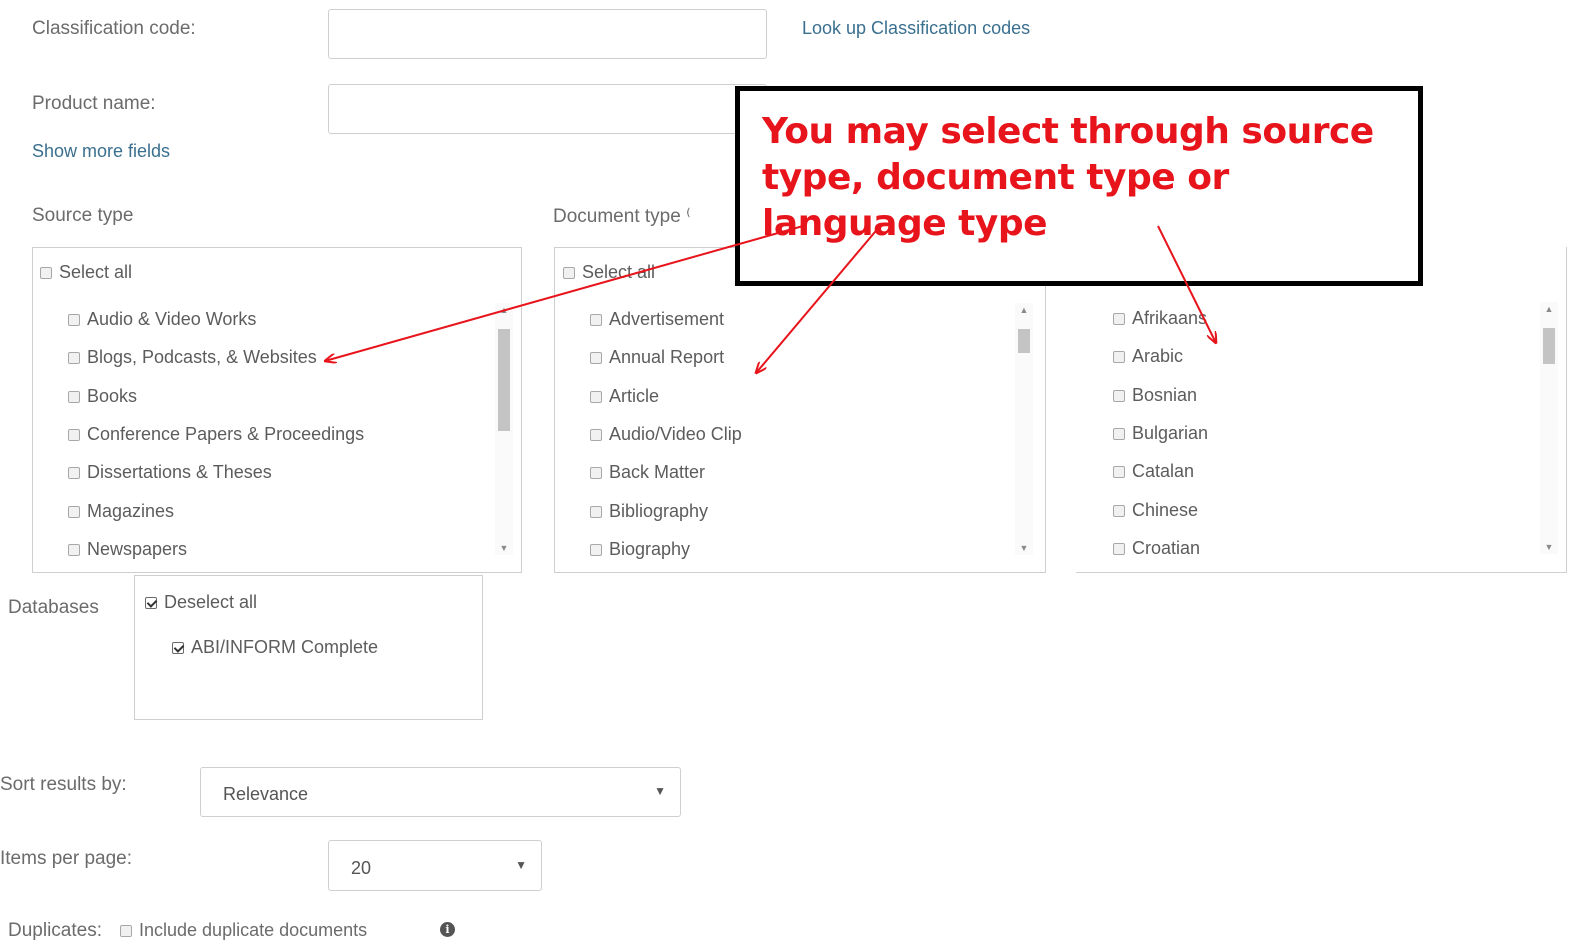  What do you see at coordinates (202, 357) in the screenshot?
I see `option-label: Blogs, Podcasts, & Websites` at bounding box center [202, 357].